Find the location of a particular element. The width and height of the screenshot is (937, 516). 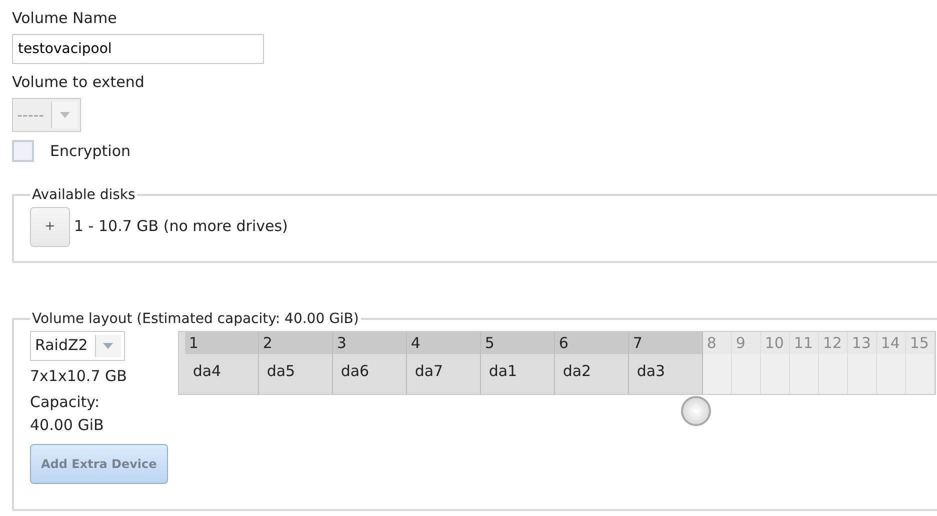

column-number: 5 is located at coordinates (517, 343).